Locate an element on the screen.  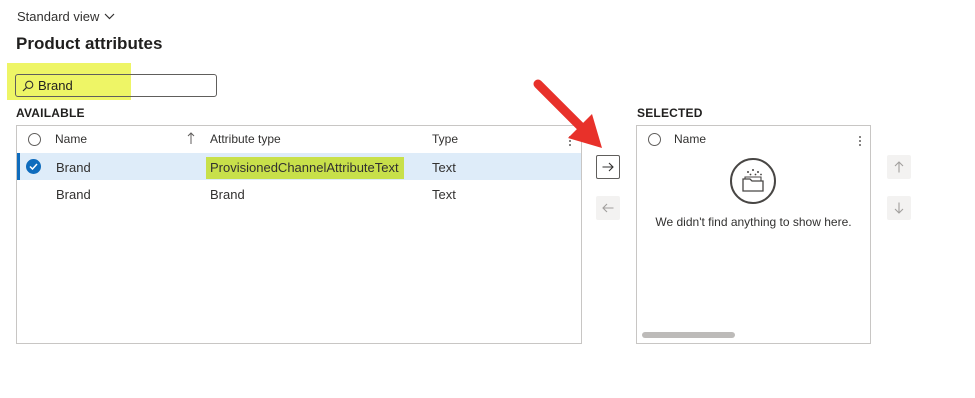
arrow-down-icon is located at coordinates (899, 208).